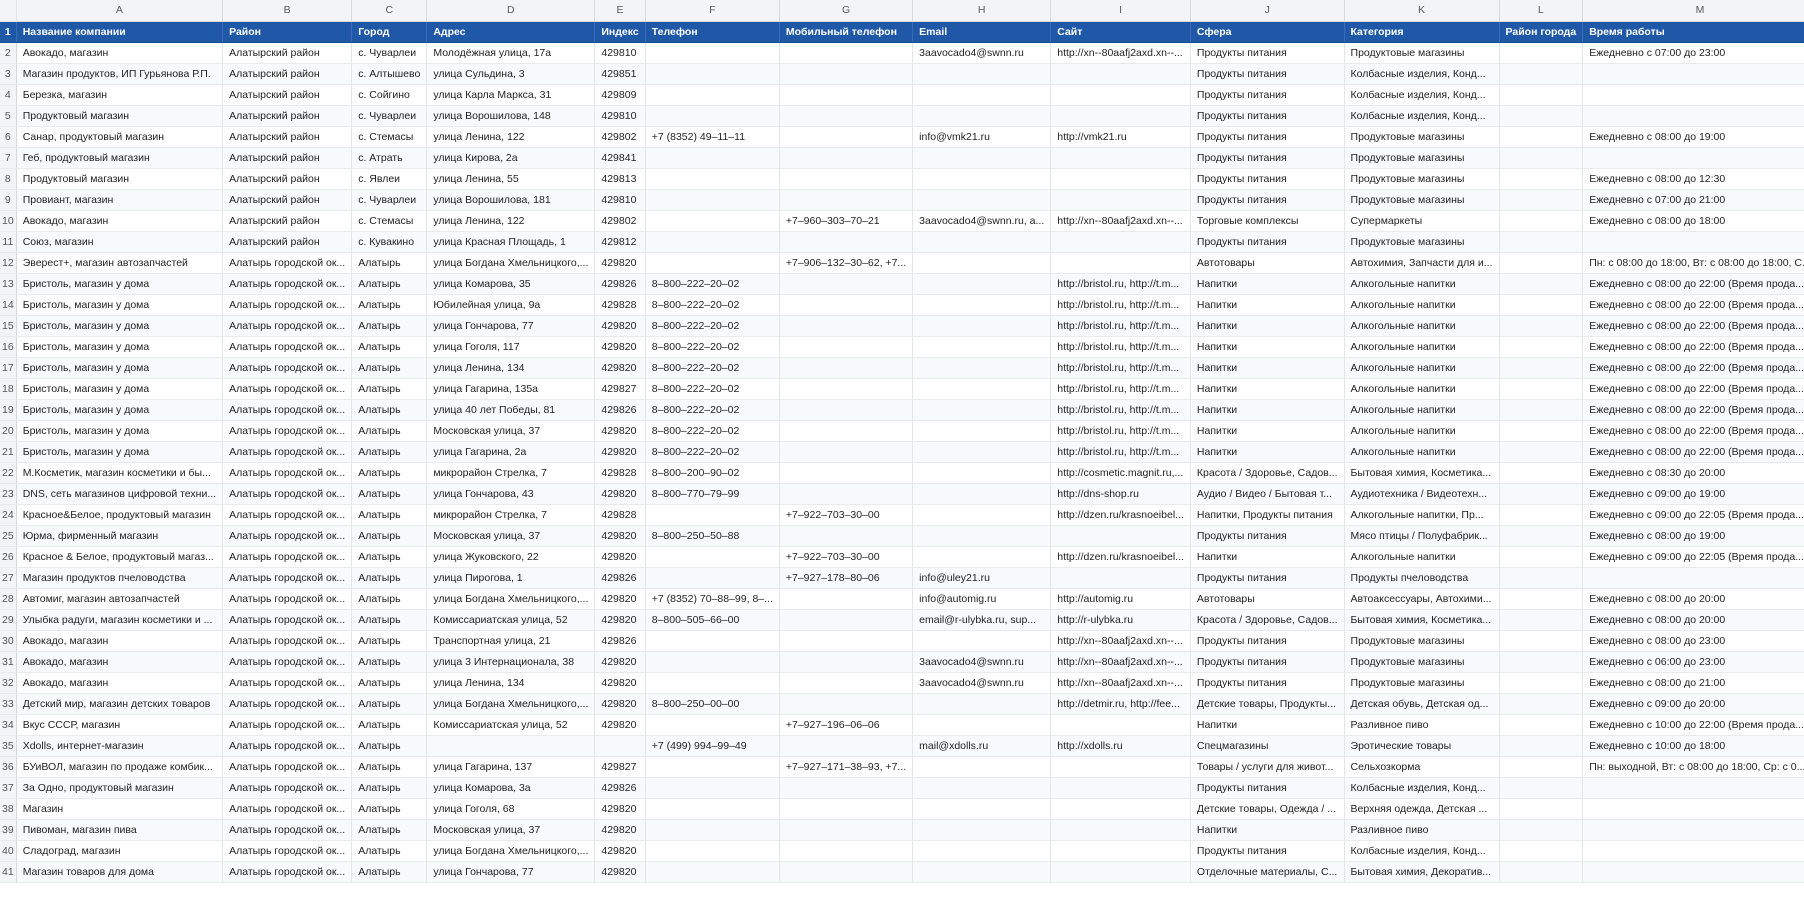 The height and width of the screenshot is (902, 1804). I want to click on table-cell: Сладоград, магазин, so click(120, 851).